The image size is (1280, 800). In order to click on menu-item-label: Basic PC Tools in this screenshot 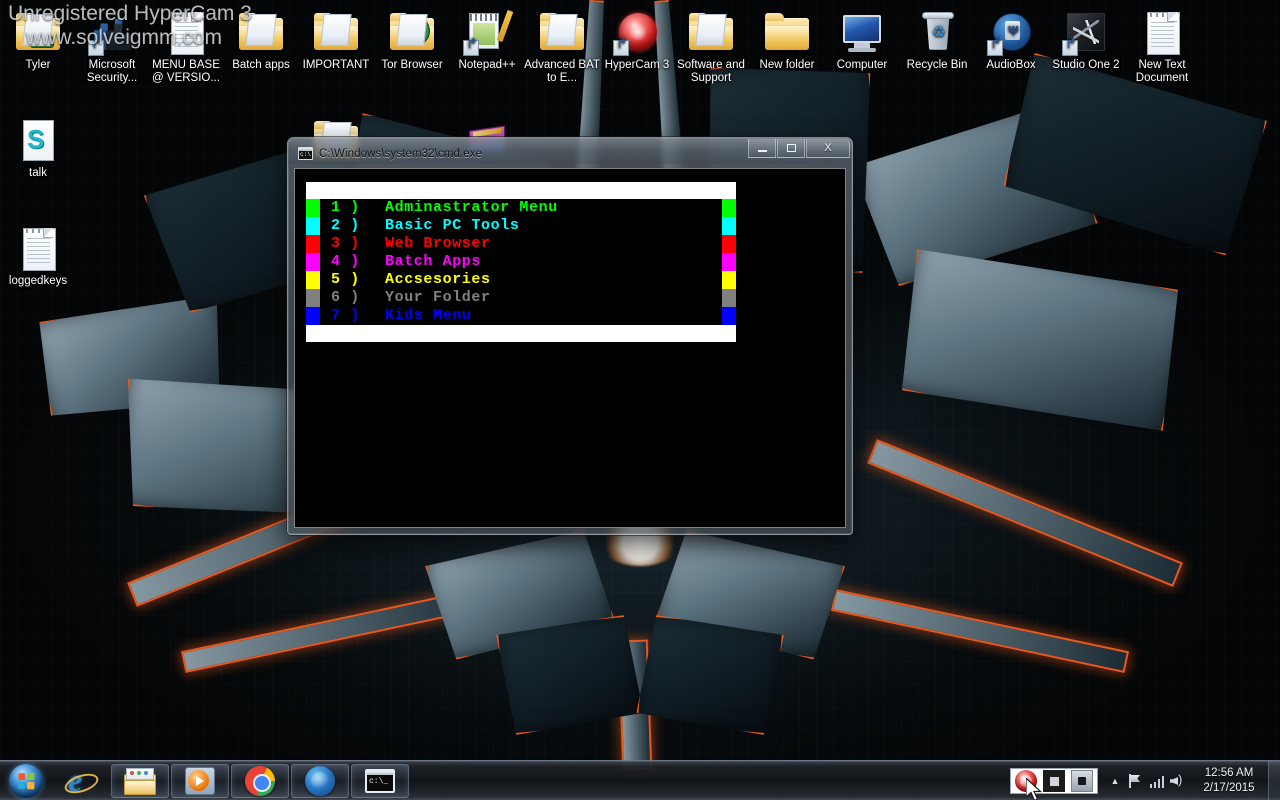, I will do `click(452, 225)`.